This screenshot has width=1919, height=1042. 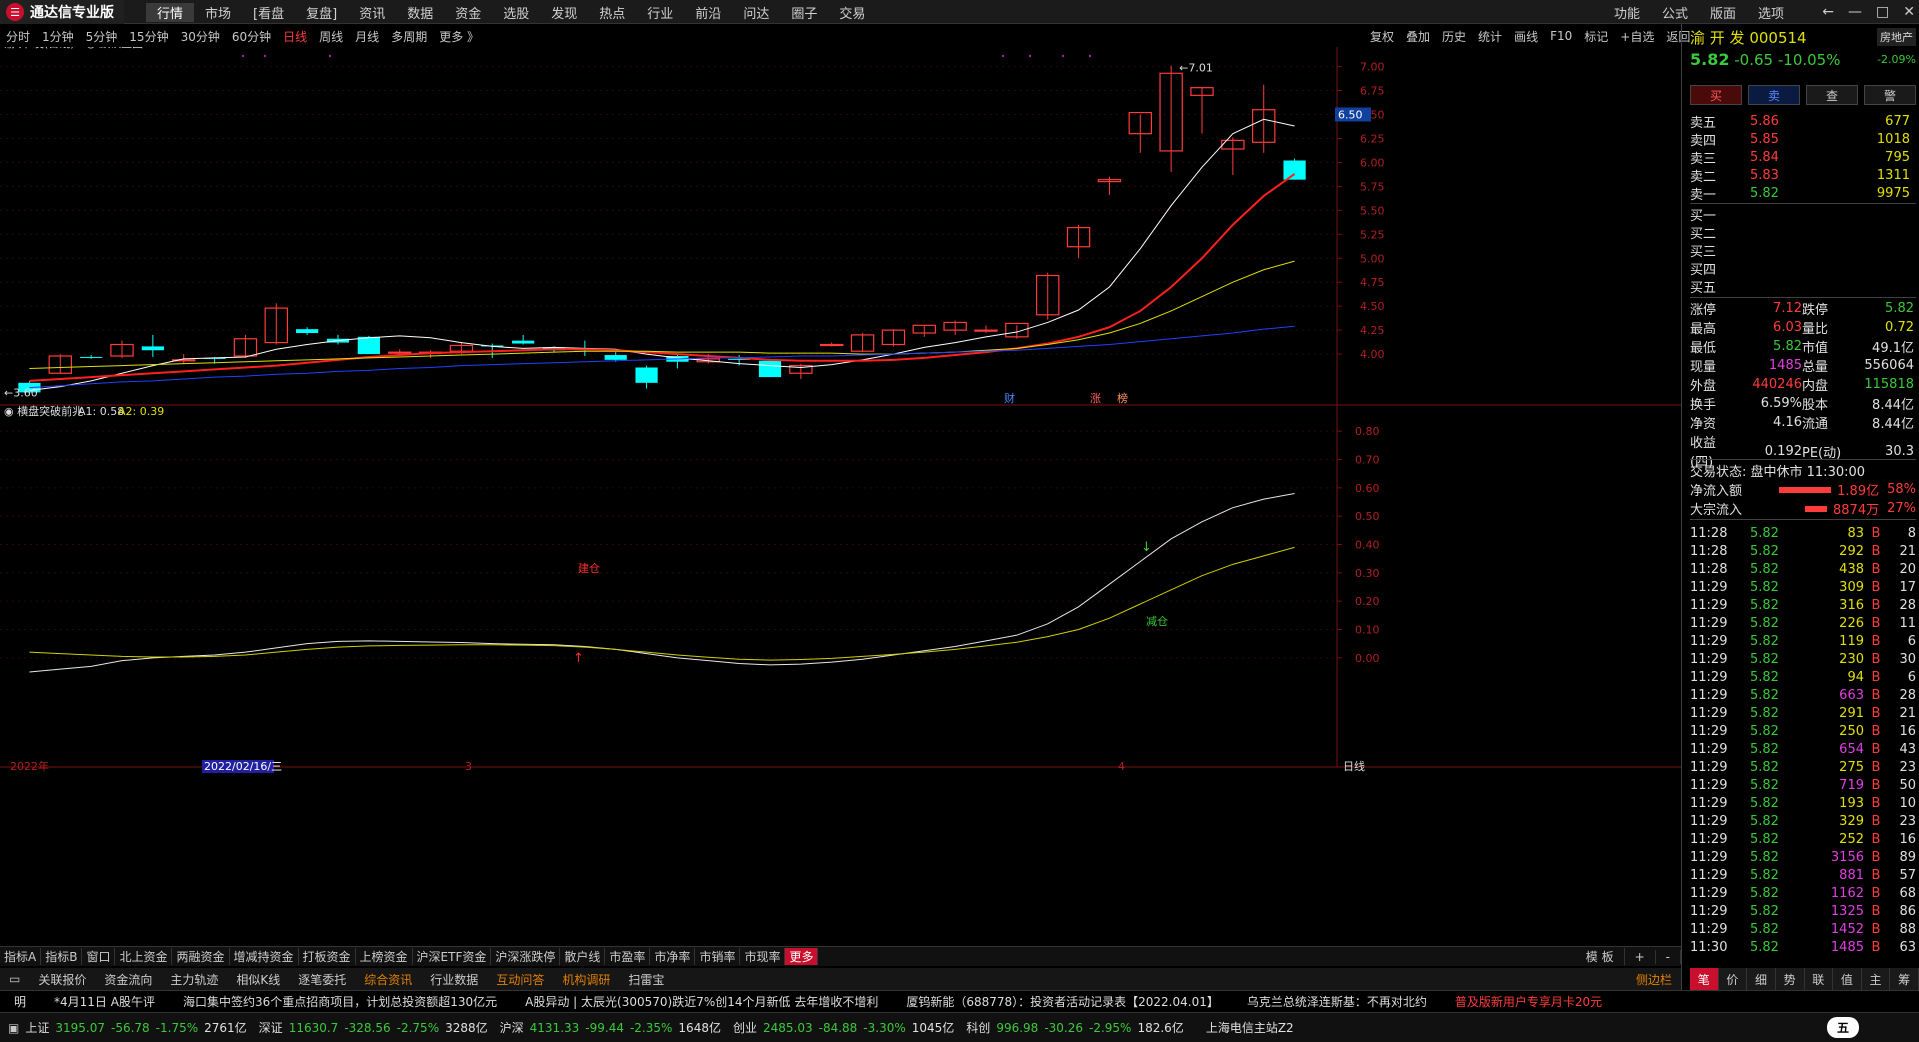 What do you see at coordinates (258, 979) in the screenshot?
I see `info-tab: 相似K线` at bounding box center [258, 979].